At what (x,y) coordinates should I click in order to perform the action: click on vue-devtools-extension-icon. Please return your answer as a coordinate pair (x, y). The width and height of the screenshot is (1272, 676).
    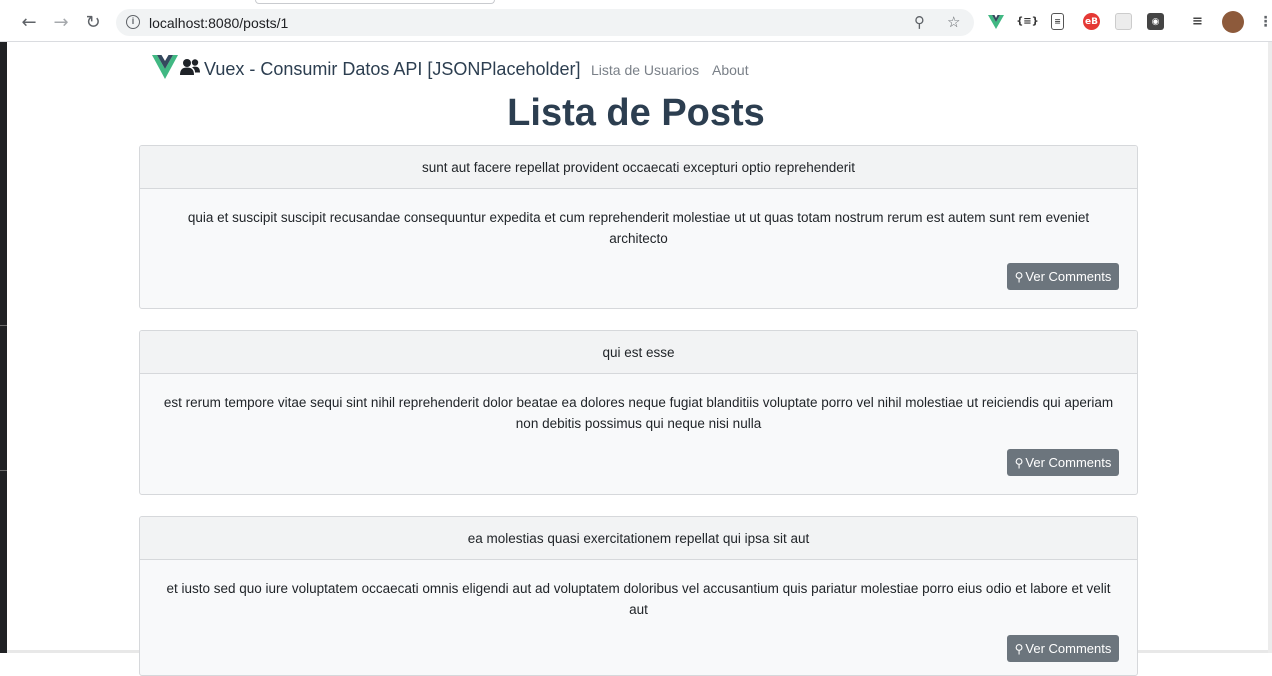
    Looking at the image, I should click on (995, 21).